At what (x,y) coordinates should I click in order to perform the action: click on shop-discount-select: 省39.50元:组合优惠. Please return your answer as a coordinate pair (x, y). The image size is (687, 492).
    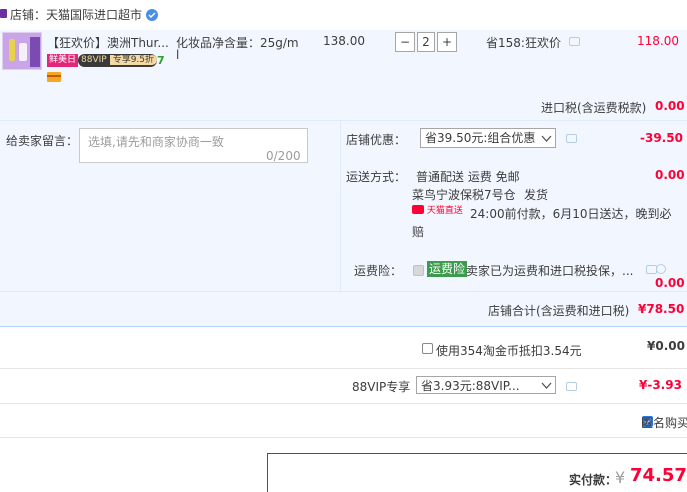
    Looking at the image, I should click on (488, 138).